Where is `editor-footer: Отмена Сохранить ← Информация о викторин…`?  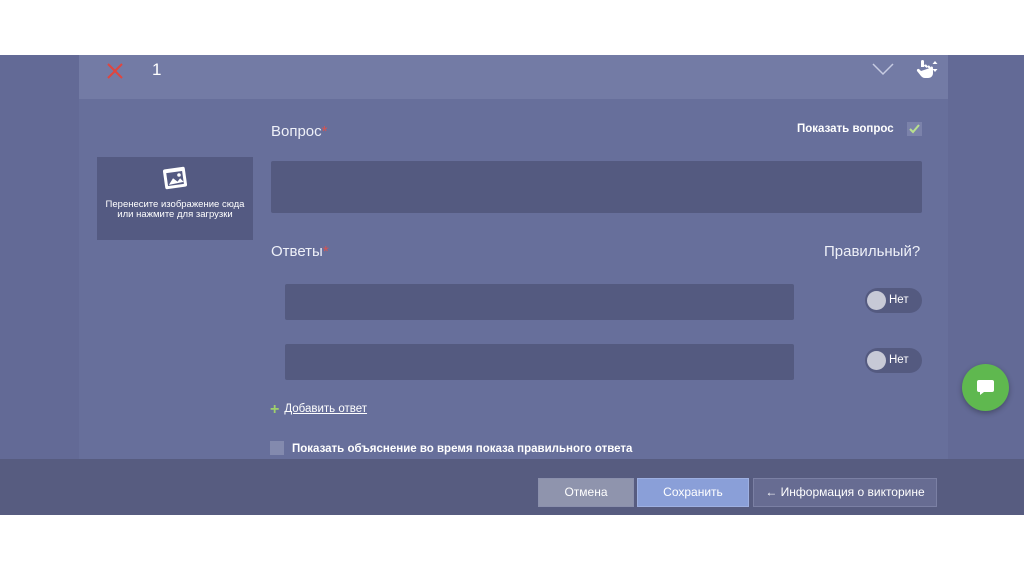 editor-footer: Отмена Сохранить ← Информация о викторин… is located at coordinates (512, 487).